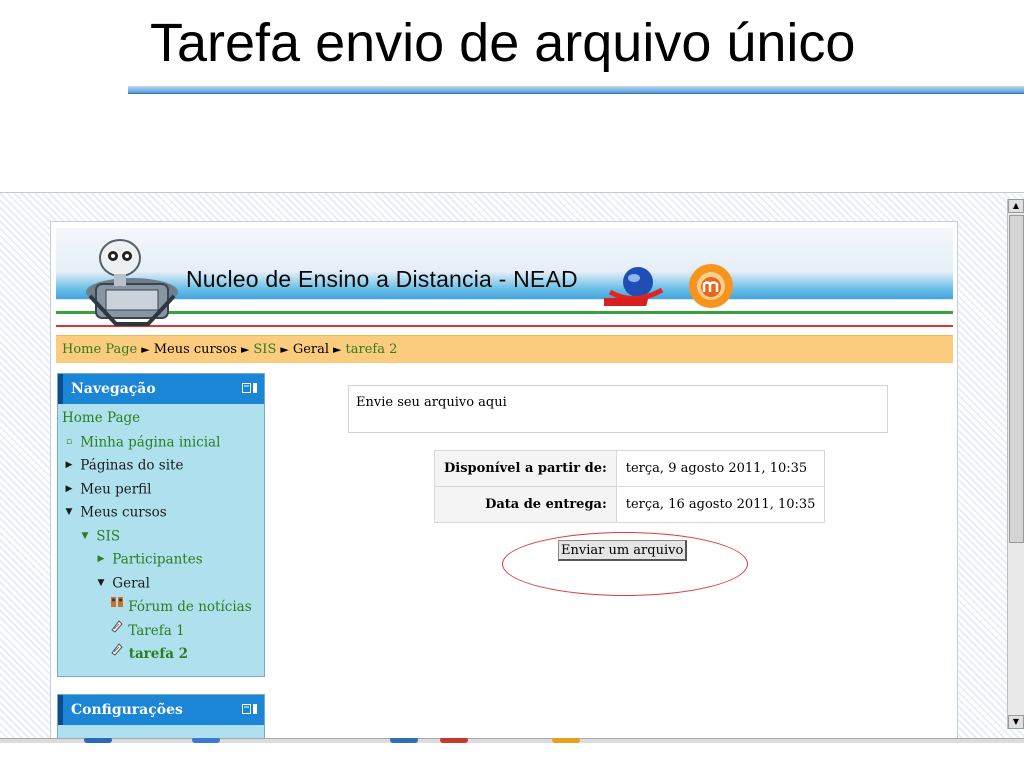  I want to click on breadcrumb-home: Home Page, so click(99, 349).